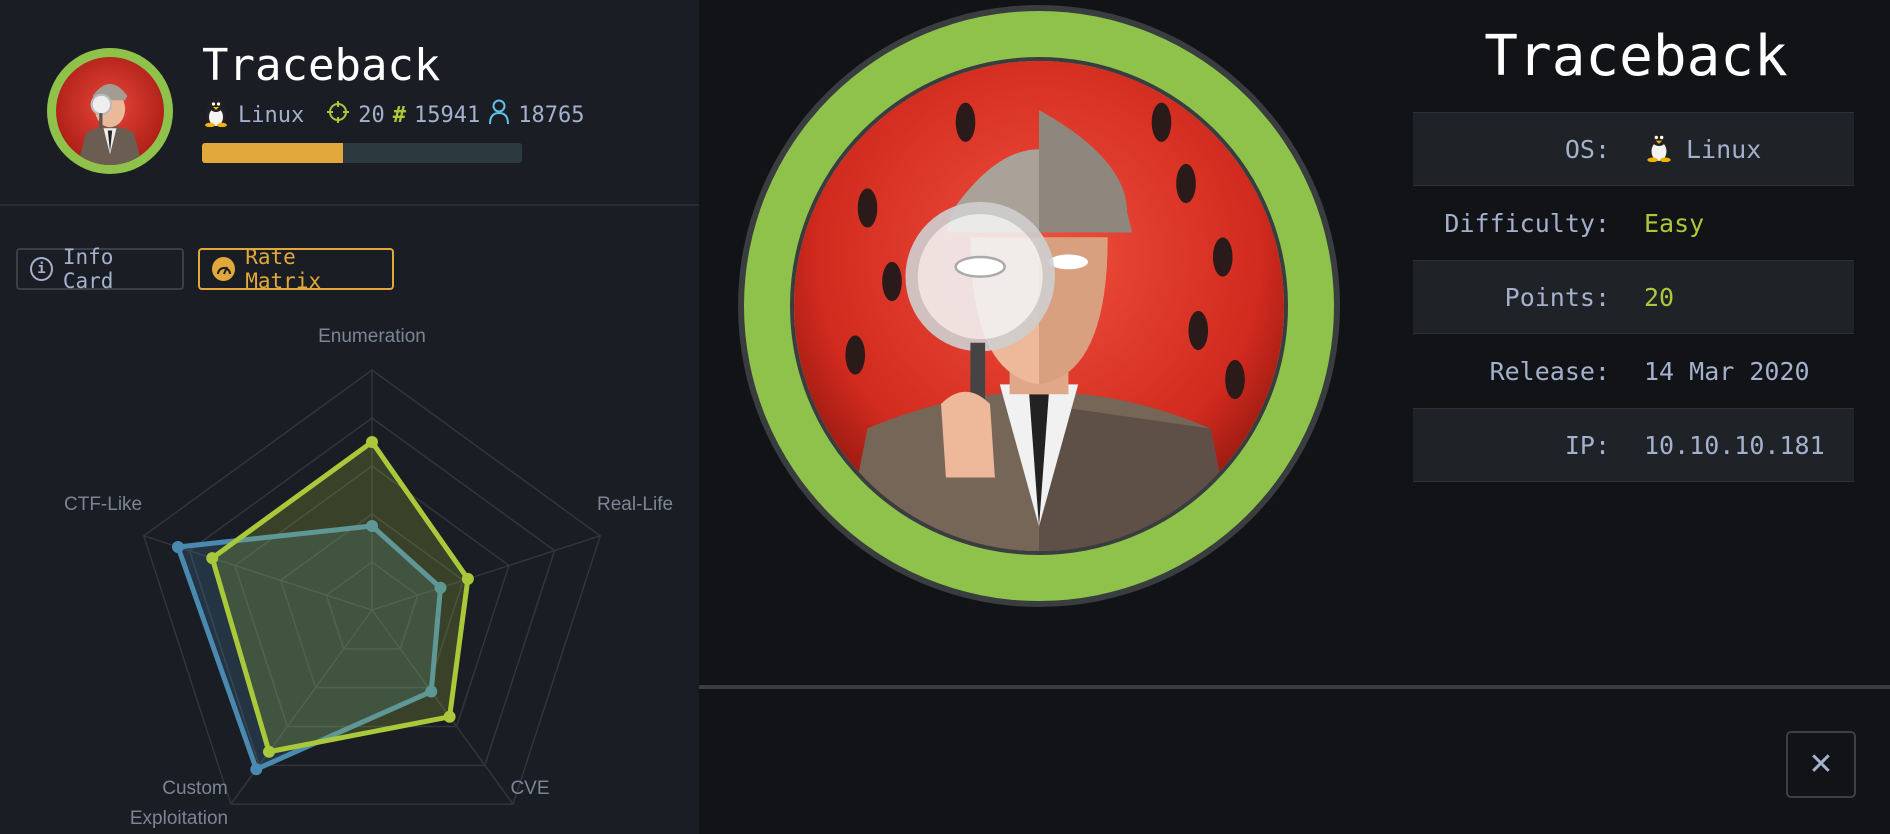 The image size is (1890, 834). I want to click on info-row-points: Points: 20, so click(1633, 297).